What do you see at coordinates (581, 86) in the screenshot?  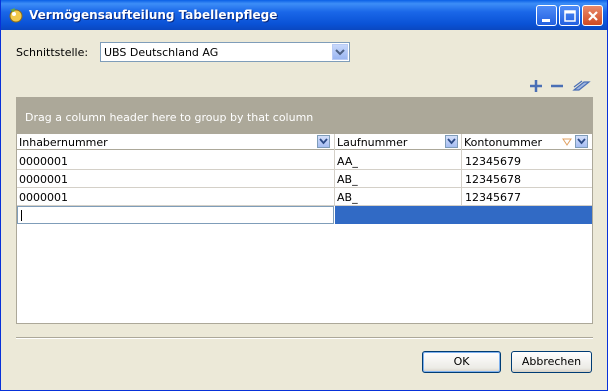 I see `eraser-icon` at bounding box center [581, 86].